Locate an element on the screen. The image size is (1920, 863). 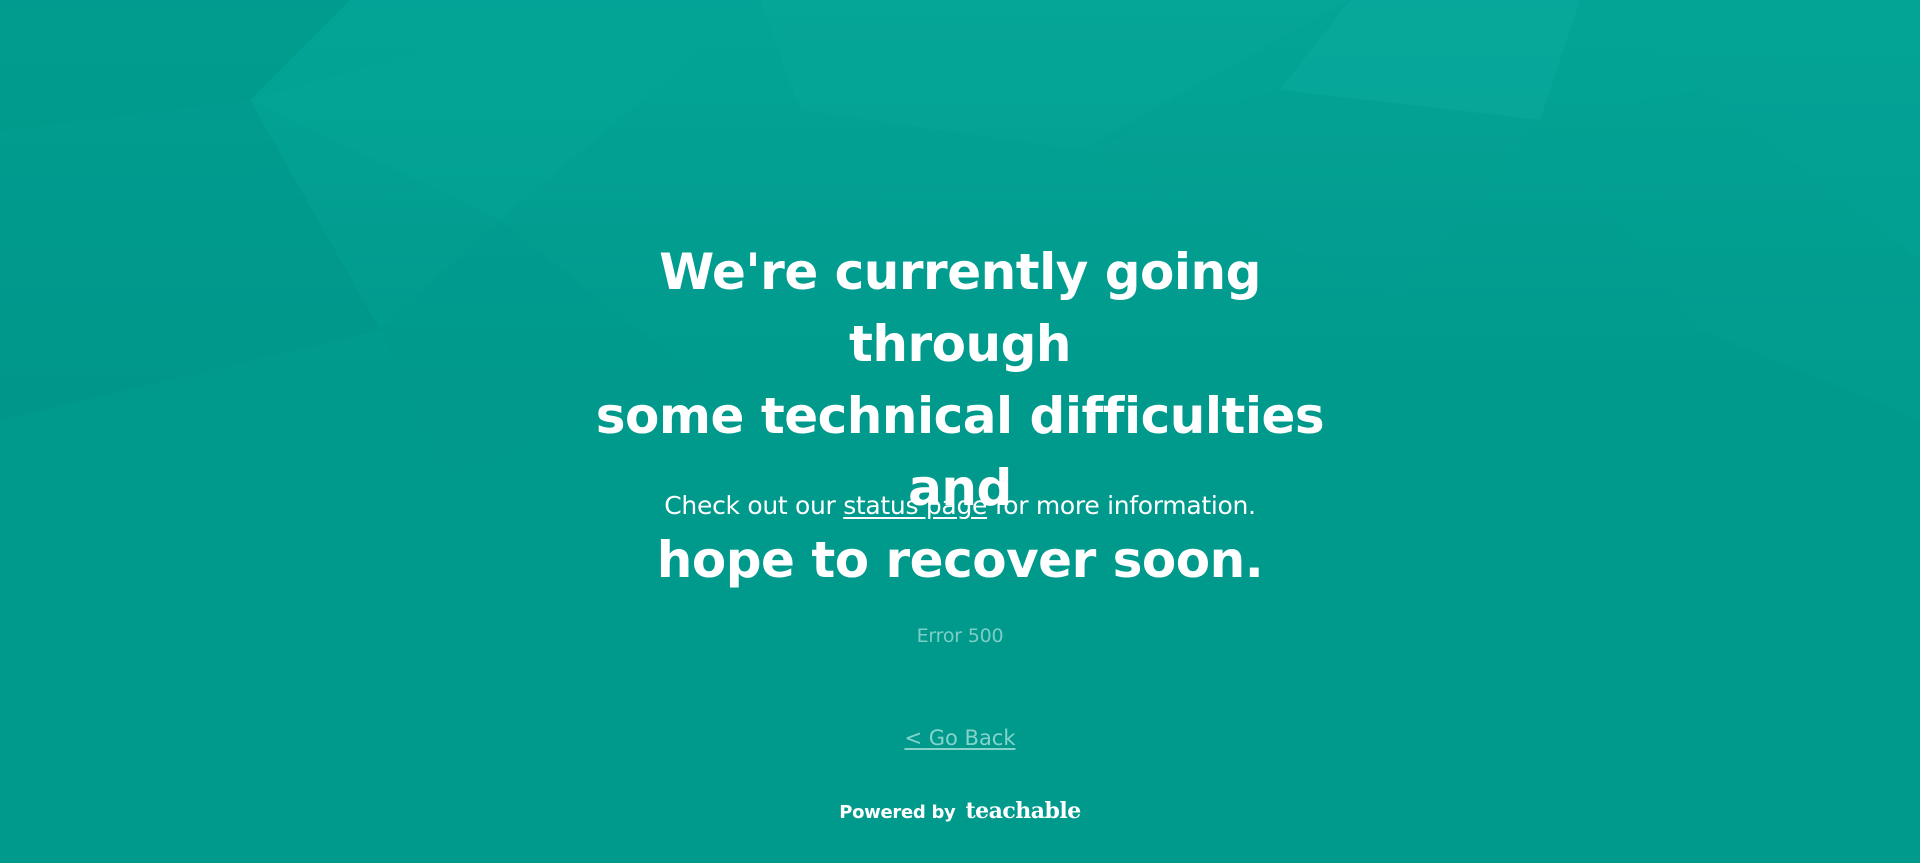
powered-by-label: Powered by is located at coordinates (897, 812).